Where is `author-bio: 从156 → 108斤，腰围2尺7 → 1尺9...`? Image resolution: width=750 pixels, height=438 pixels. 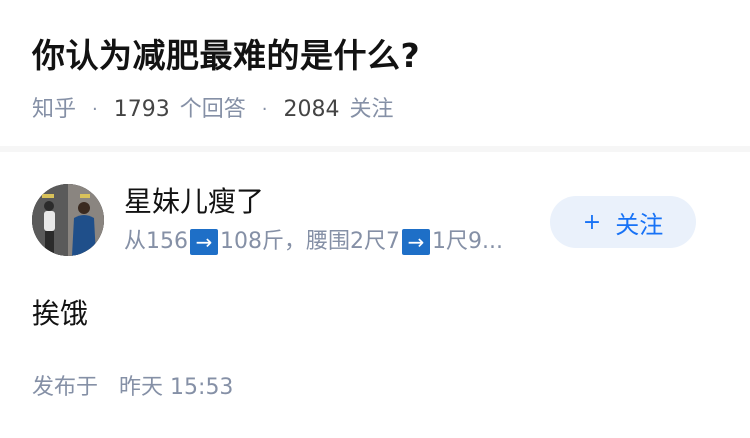
author-bio: 从156 → 108斤，腰围2尺7 → 1尺9... is located at coordinates (334, 242).